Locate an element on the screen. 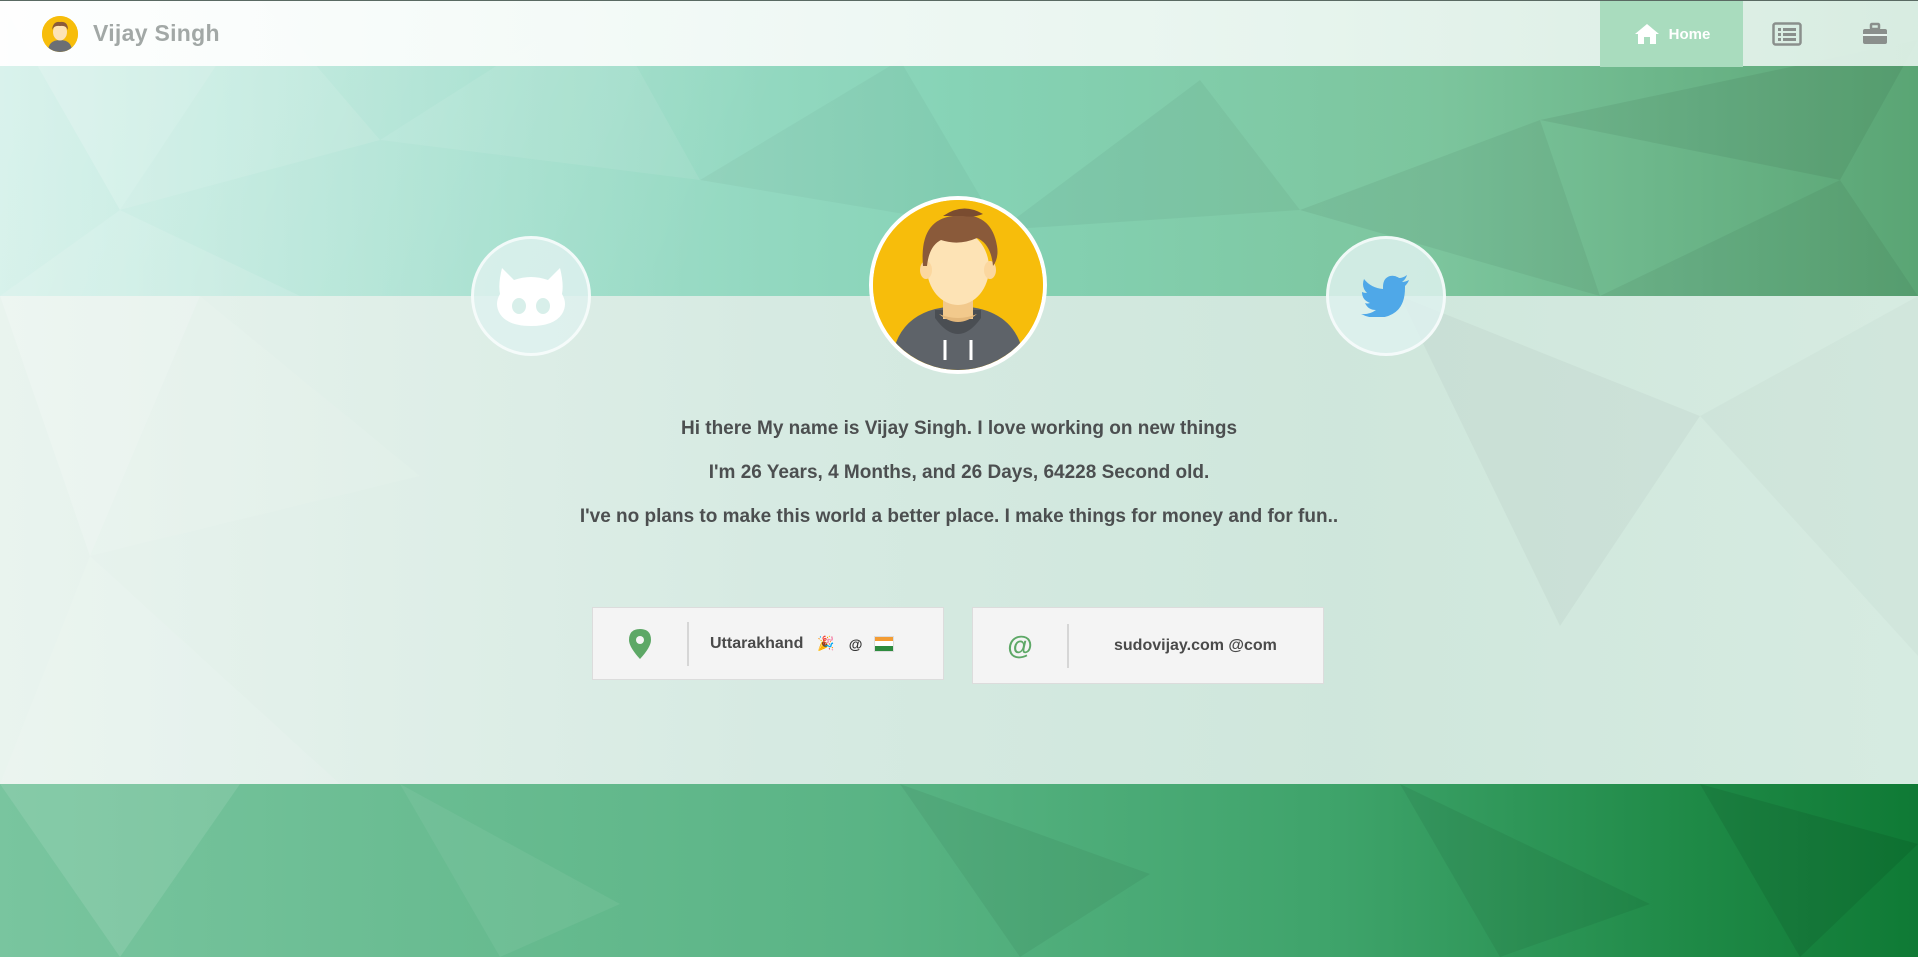 The height and width of the screenshot is (957, 1918). brand: Vijay Singh is located at coordinates (131, 33).